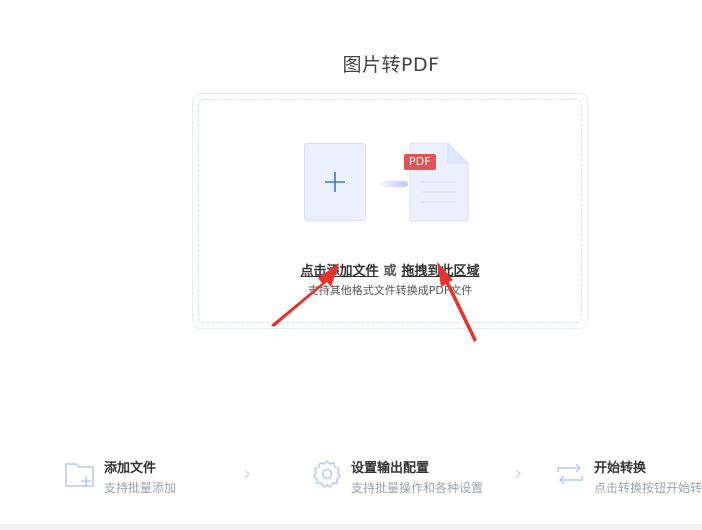 This screenshot has height=530, width=702. I want to click on drag-here-label: 拖拽到此区域, so click(440, 271).